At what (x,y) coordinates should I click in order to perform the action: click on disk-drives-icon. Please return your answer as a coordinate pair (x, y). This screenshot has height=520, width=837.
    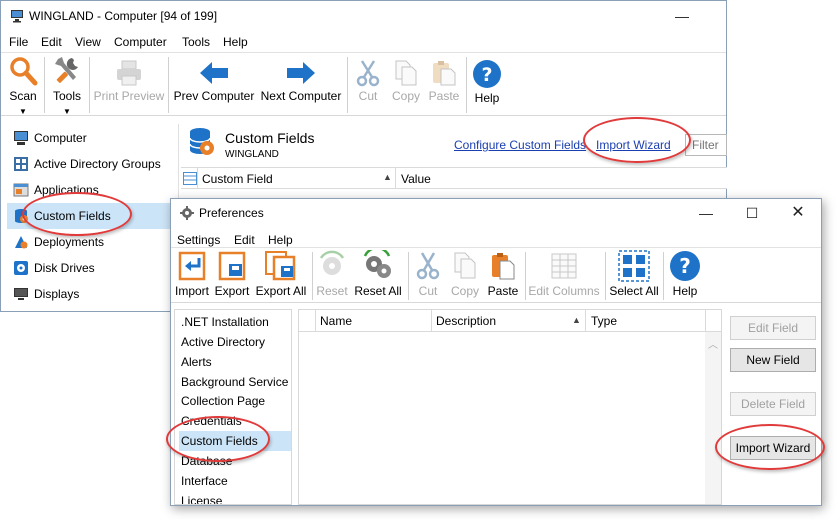
    Looking at the image, I should click on (21, 268).